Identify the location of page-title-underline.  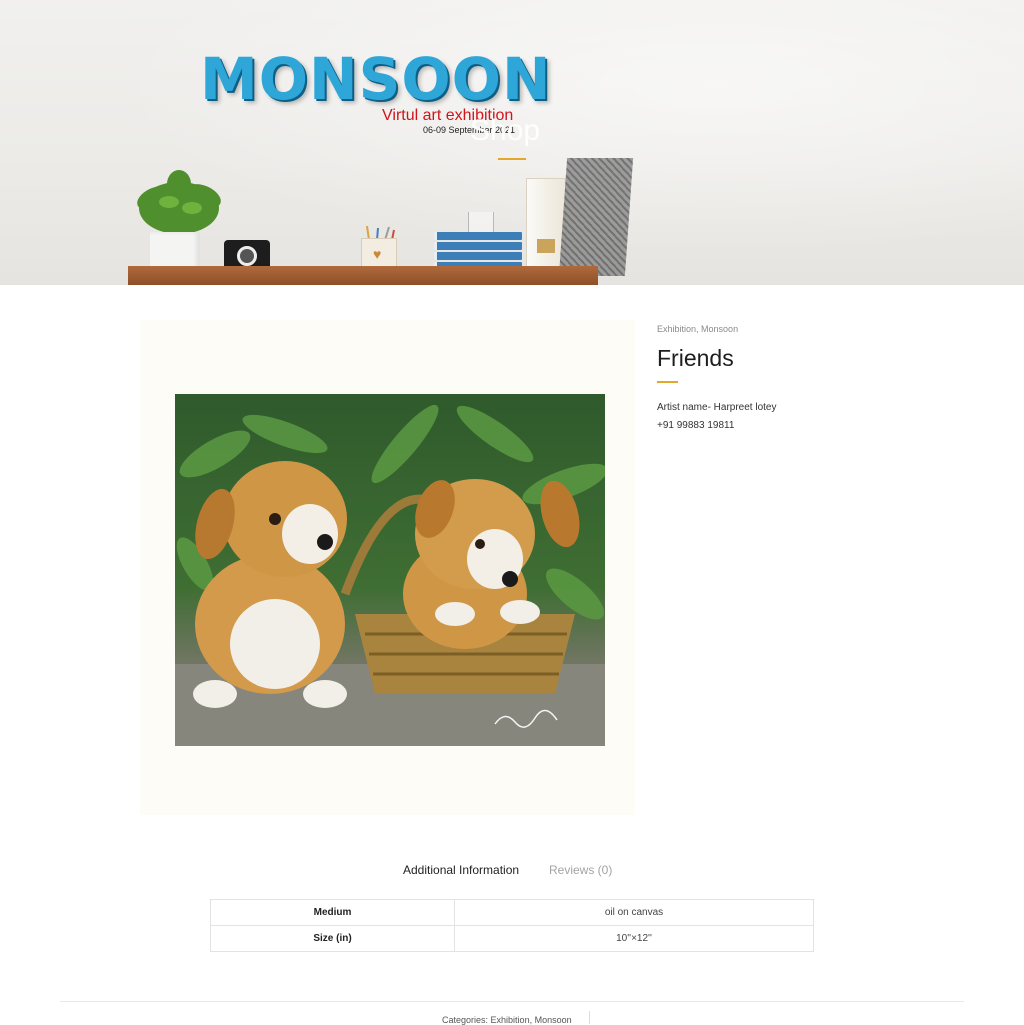
(512, 159).